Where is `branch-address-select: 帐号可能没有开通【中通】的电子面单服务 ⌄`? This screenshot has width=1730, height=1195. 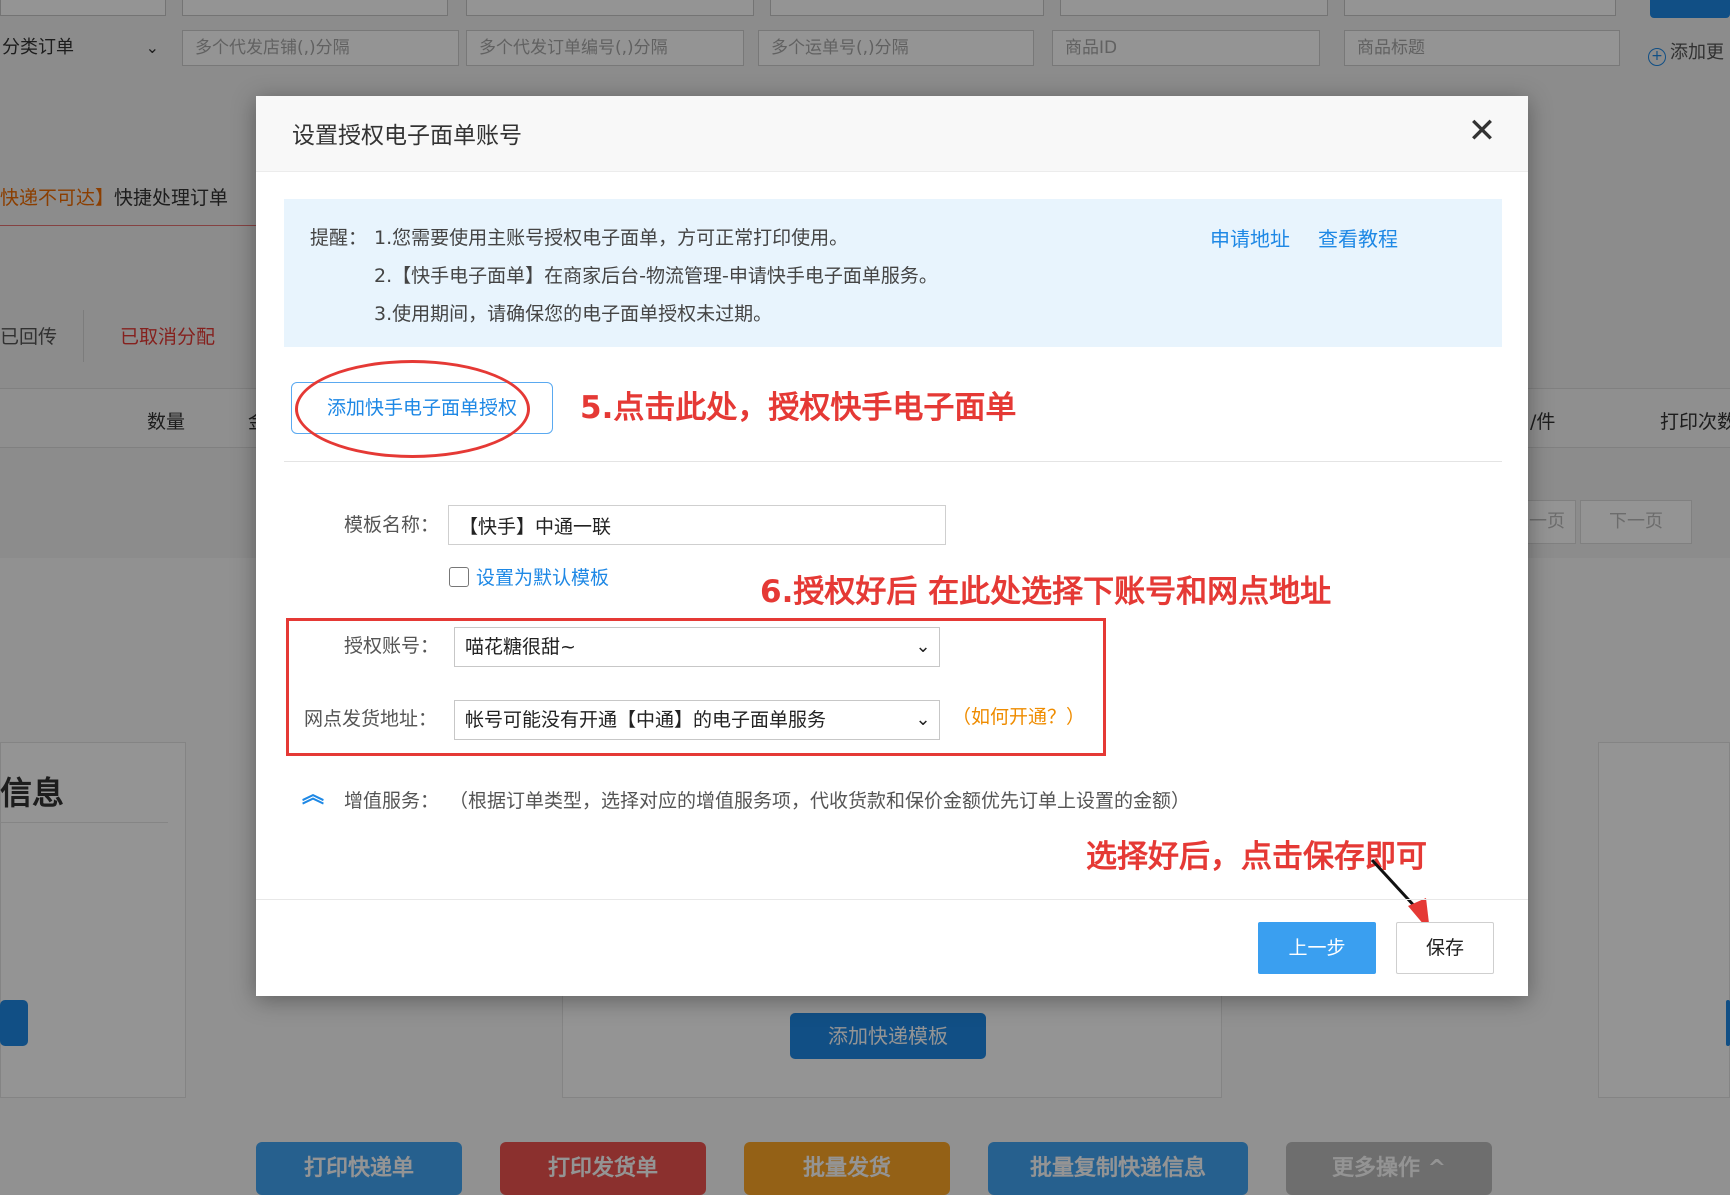 branch-address-select: 帐号可能没有开通【中通】的电子面单服务 ⌄ is located at coordinates (697, 720).